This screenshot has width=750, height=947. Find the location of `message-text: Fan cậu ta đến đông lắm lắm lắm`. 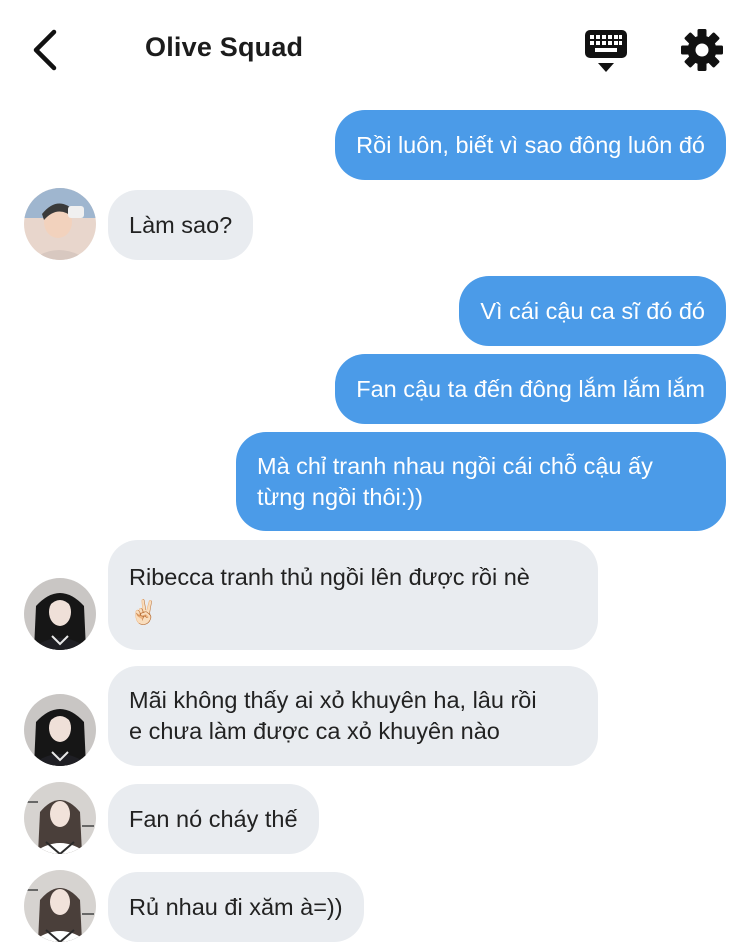

message-text: Fan cậu ta đến đông lắm lắm lắm is located at coordinates (530, 388).